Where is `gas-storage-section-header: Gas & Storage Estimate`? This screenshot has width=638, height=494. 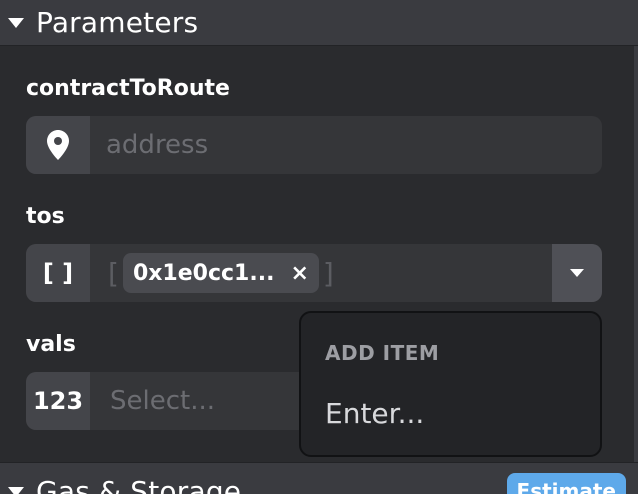 gas-storage-section-header: Gas & Storage Estimate is located at coordinates (319, 478).